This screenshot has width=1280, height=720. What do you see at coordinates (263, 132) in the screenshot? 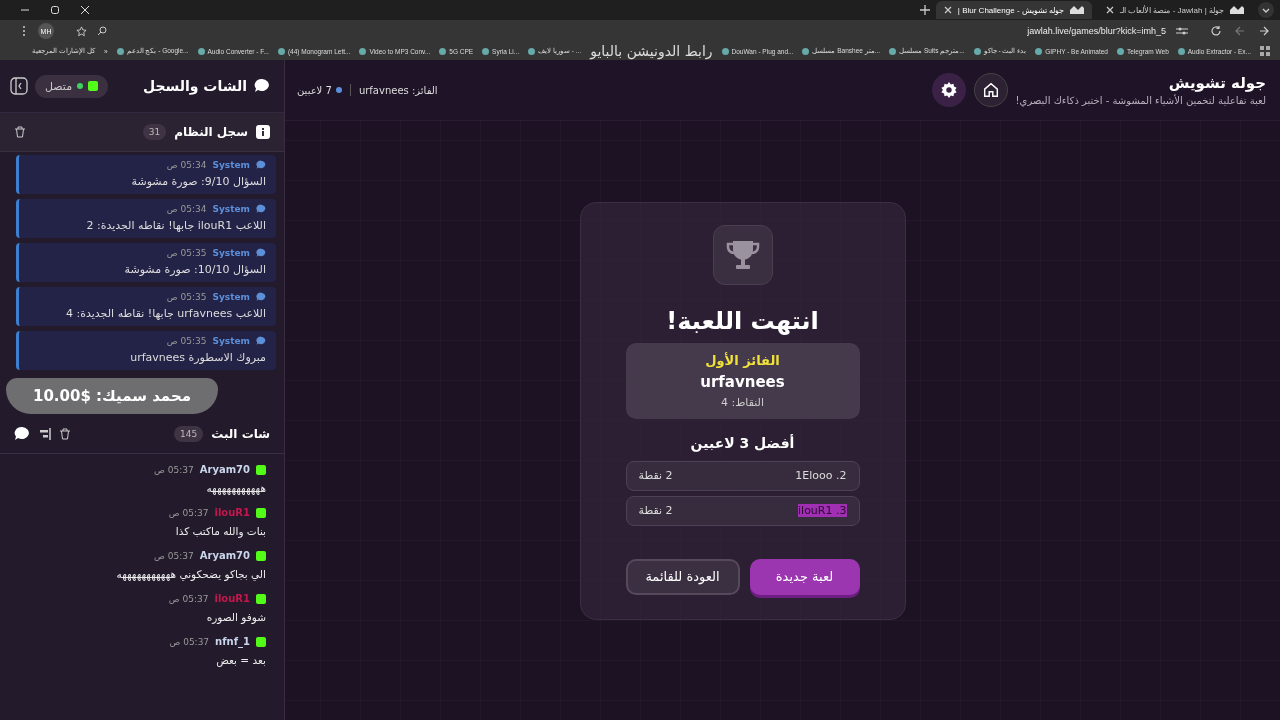
I see `info-icon` at bounding box center [263, 132].